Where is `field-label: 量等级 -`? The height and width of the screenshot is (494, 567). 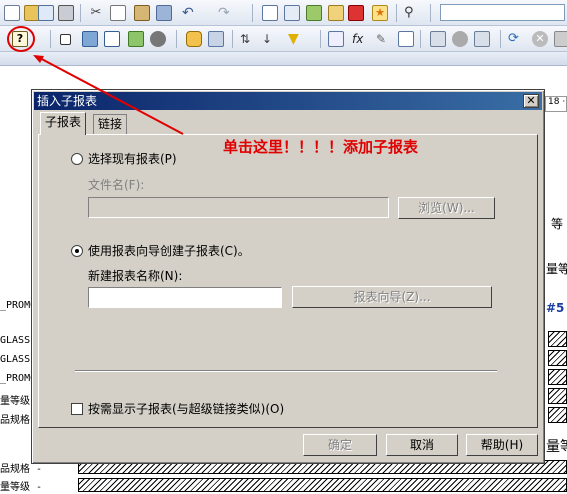 field-label: 量等级 - is located at coordinates (21, 487).